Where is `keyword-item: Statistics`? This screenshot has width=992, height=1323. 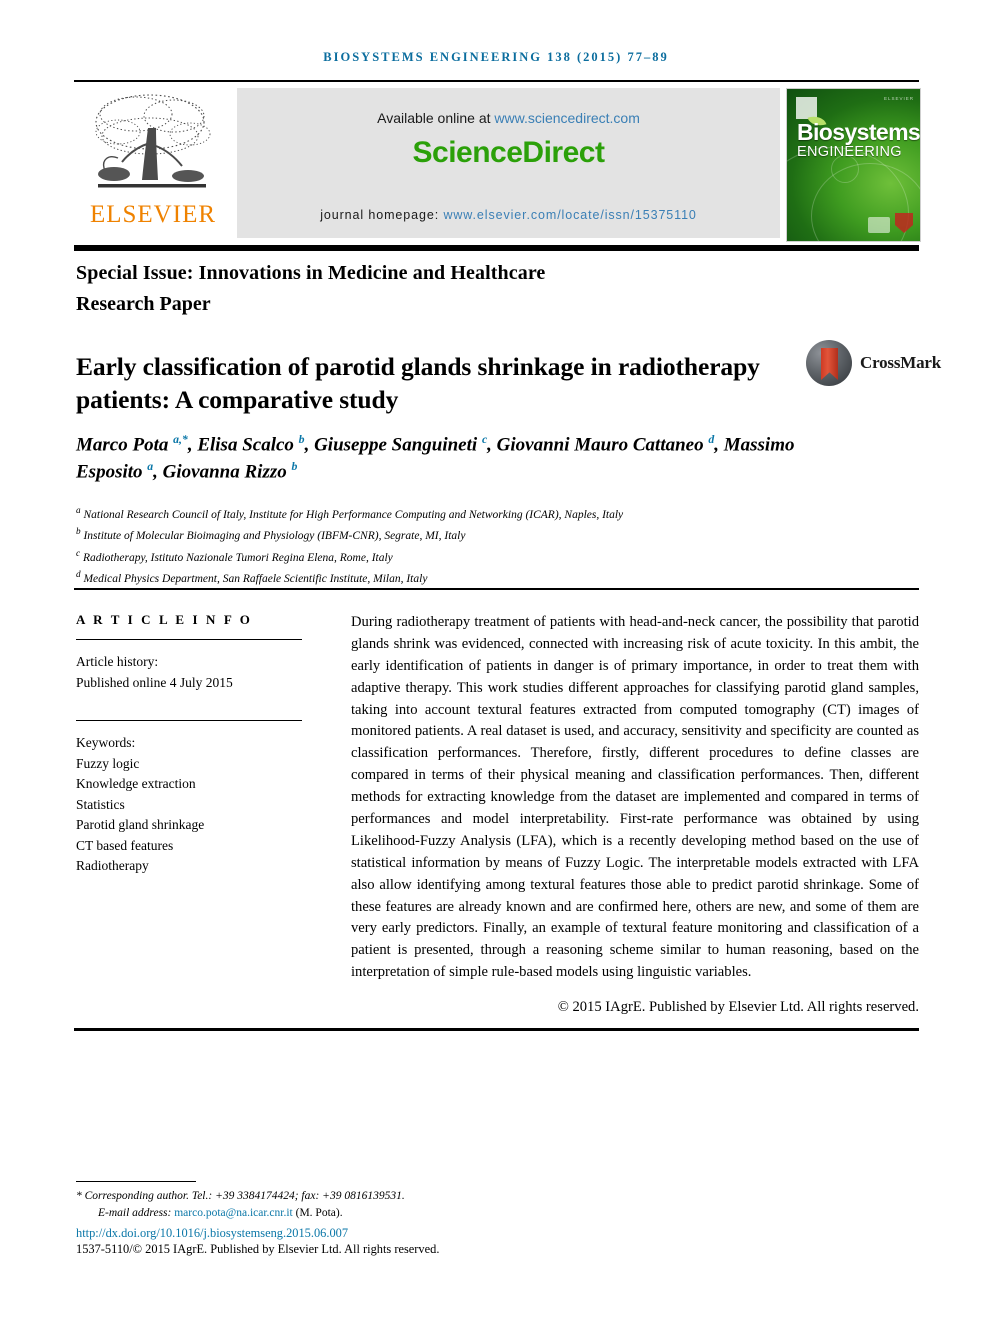 keyword-item: Statistics is located at coordinates (100, 804).